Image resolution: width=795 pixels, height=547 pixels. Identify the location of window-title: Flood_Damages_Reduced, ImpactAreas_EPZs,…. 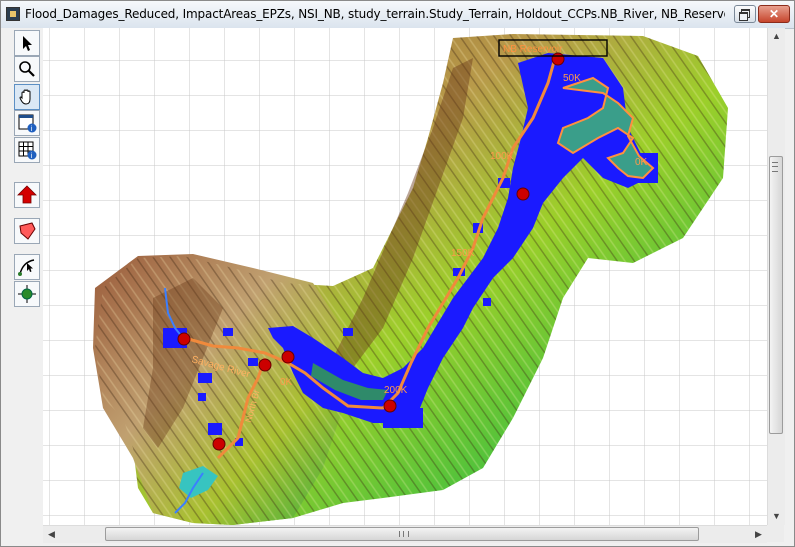
(375, 14).